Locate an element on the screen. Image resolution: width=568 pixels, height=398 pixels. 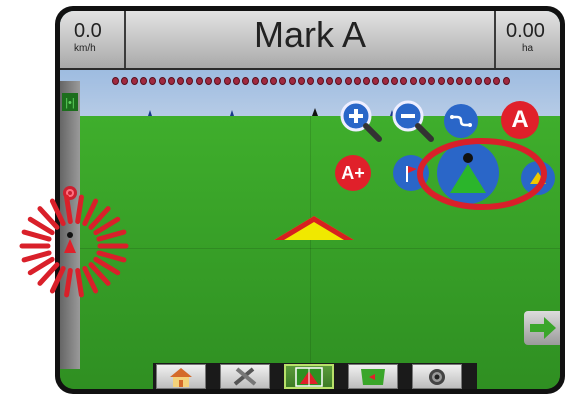
next-page-button is located at coordinates (542, 328).